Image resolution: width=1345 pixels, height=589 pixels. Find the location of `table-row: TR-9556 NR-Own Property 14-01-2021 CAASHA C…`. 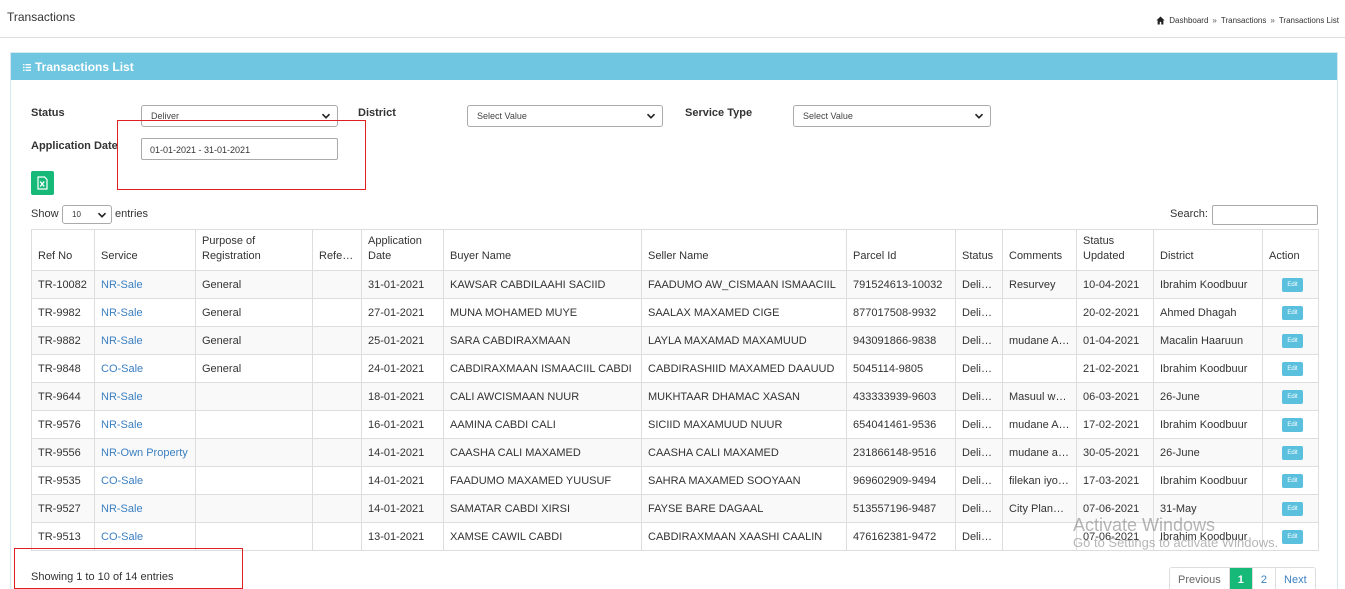

table-row: TR-9556 NR-Own Property 14-01-2021 CAASHA C… is located at coordinates (675, 452).